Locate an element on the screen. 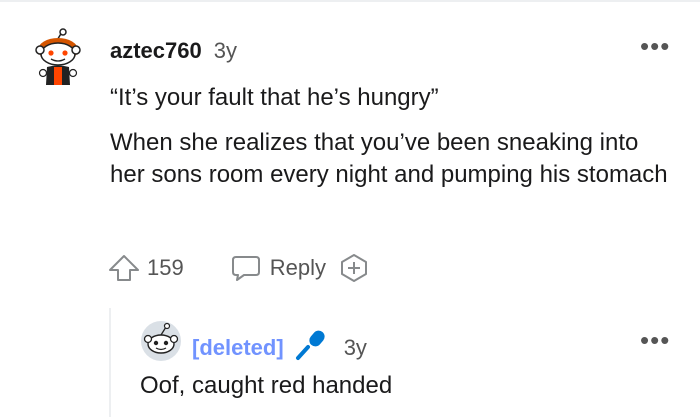  user-avatar-icon is located at coordinates (59, 58).